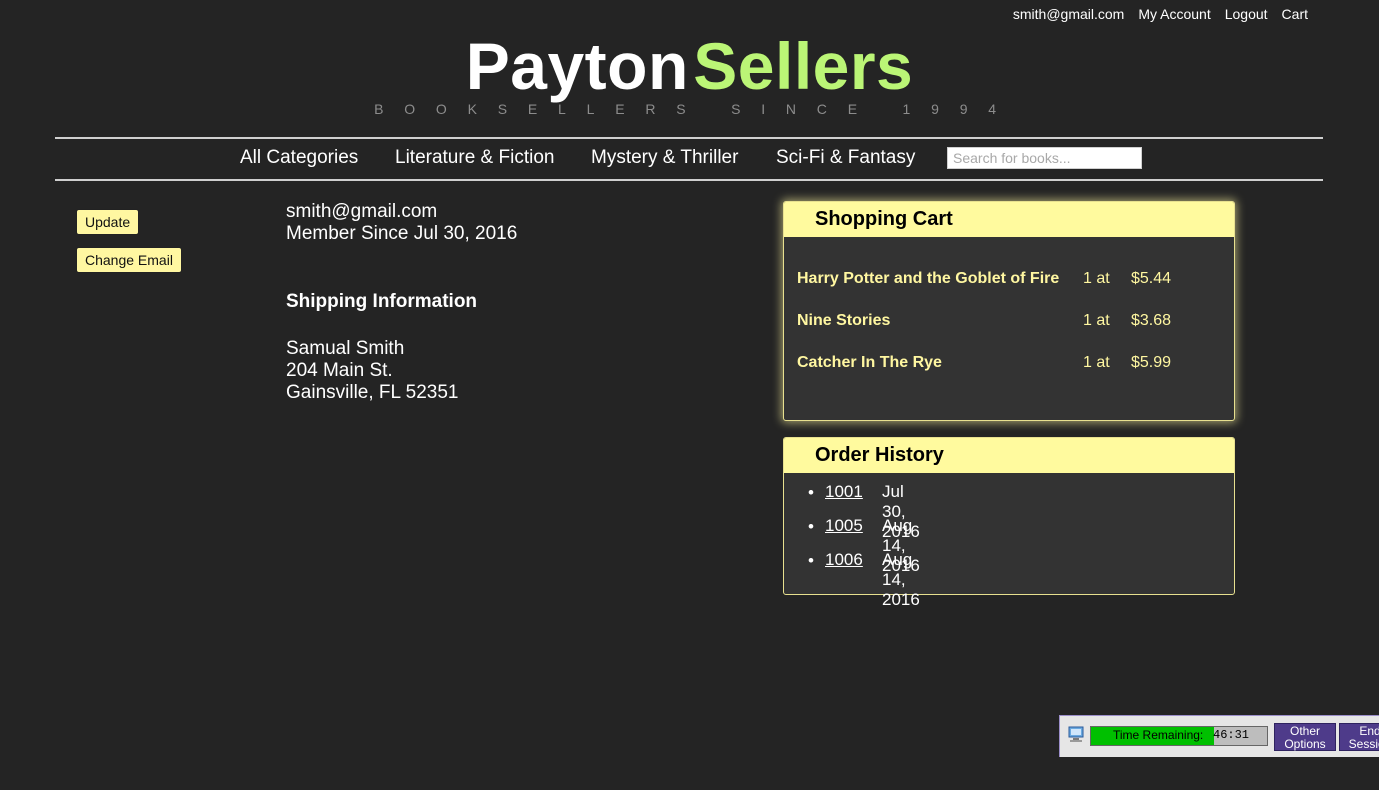 The width and height of the screenshot is (1379, 790). Describe the element at coordinates (474, 158) in the screenshot. I see `nav-literature-fiction: Literature & Fiction` at that location.